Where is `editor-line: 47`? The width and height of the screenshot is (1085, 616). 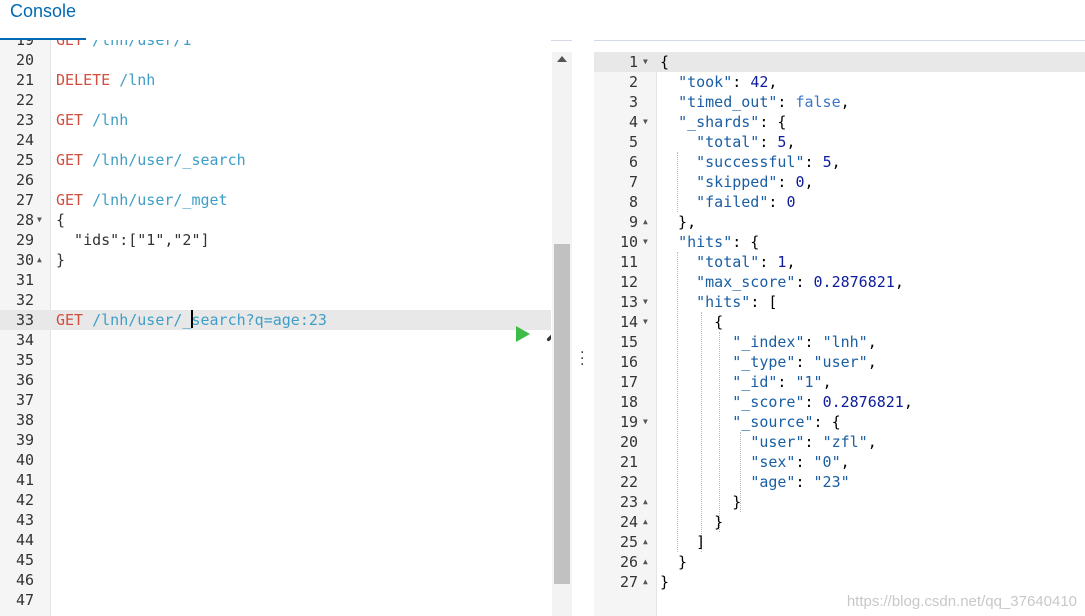
editor-line: 47 is located at coordinates (275, 600).